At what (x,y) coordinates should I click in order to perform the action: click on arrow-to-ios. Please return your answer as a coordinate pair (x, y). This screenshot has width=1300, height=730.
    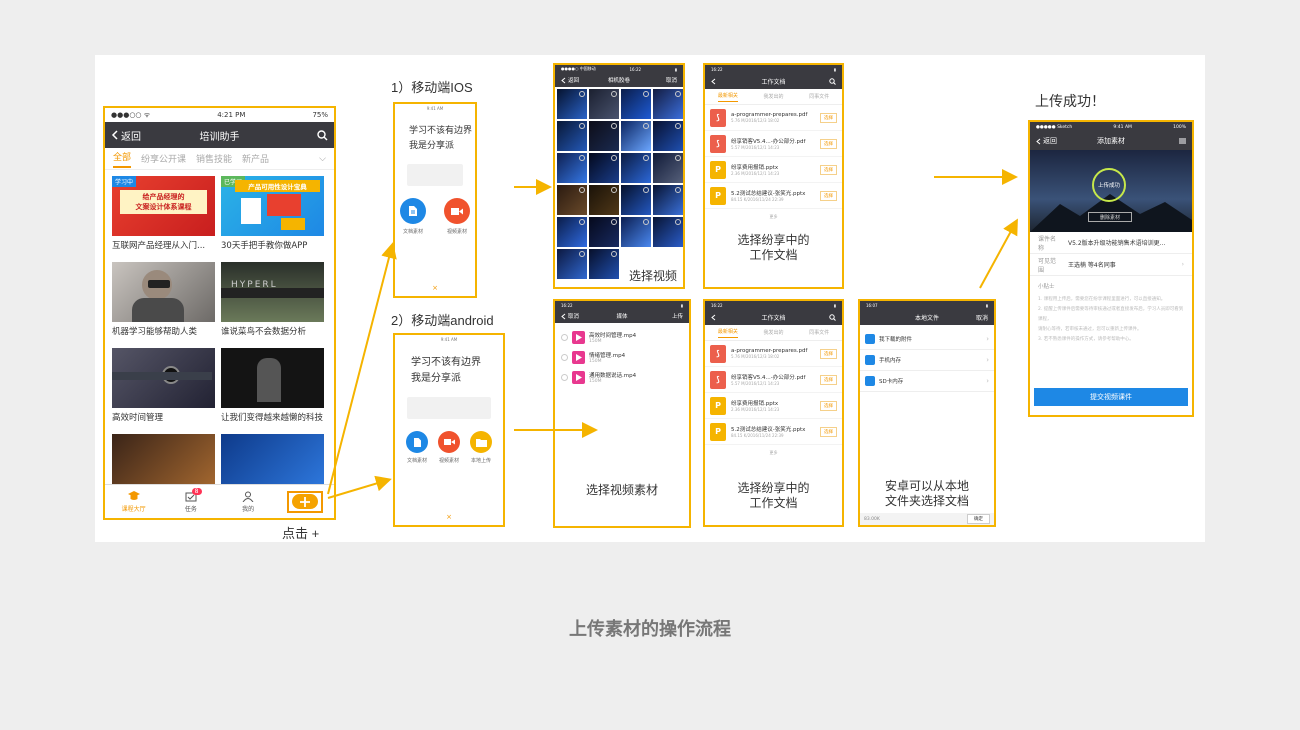
    Looking at the image, I should click on (362, 368).